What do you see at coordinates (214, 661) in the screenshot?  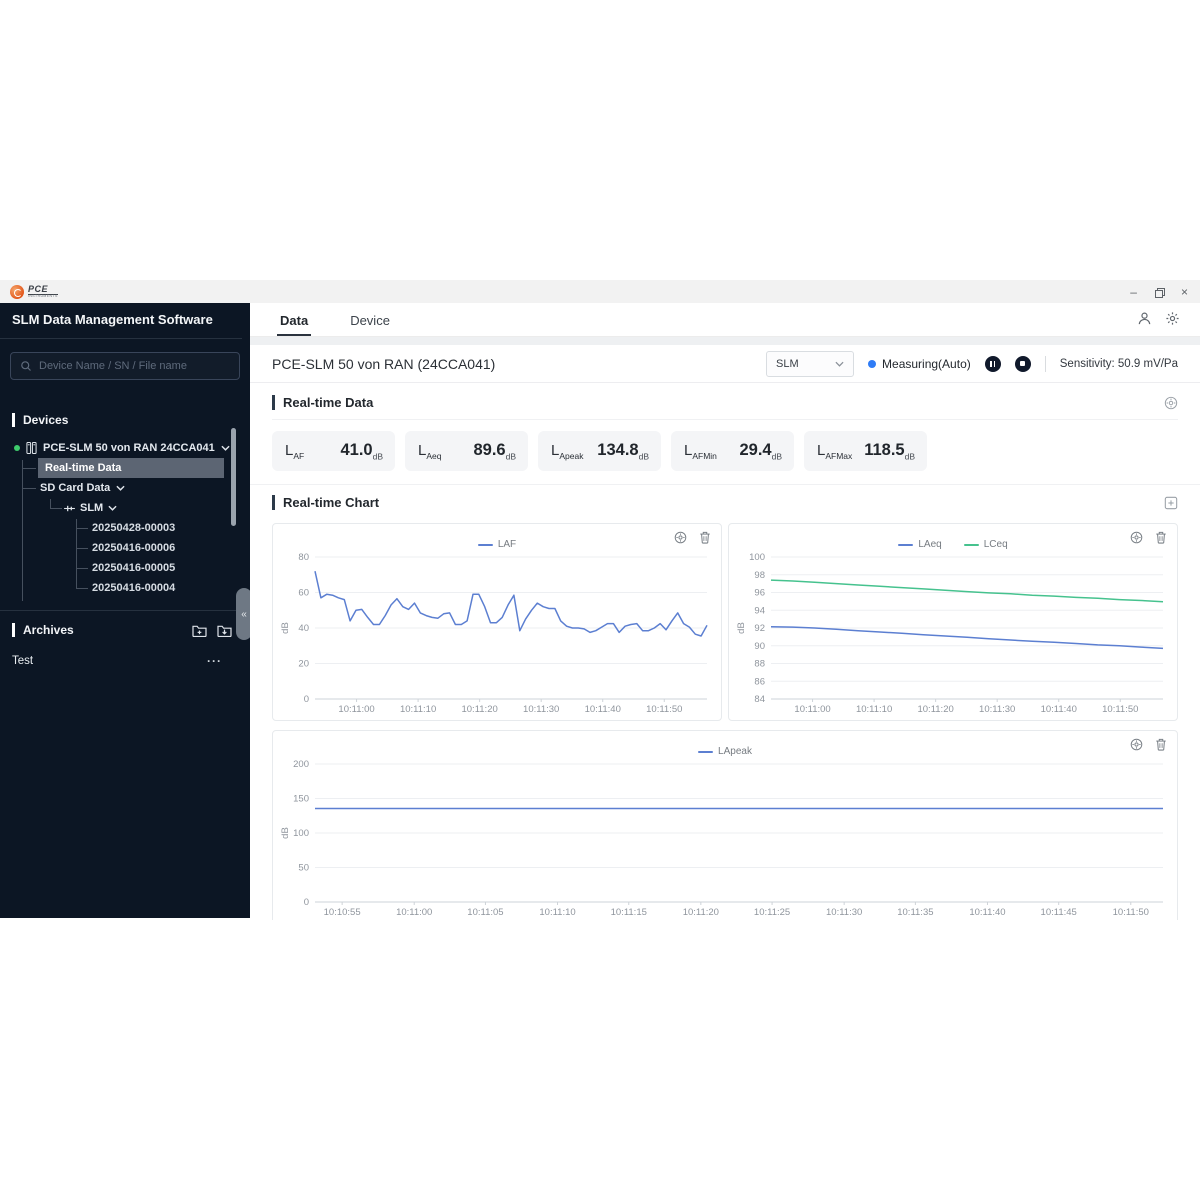 I see `more-options-icon: ···` at bounding box center [214, 661].